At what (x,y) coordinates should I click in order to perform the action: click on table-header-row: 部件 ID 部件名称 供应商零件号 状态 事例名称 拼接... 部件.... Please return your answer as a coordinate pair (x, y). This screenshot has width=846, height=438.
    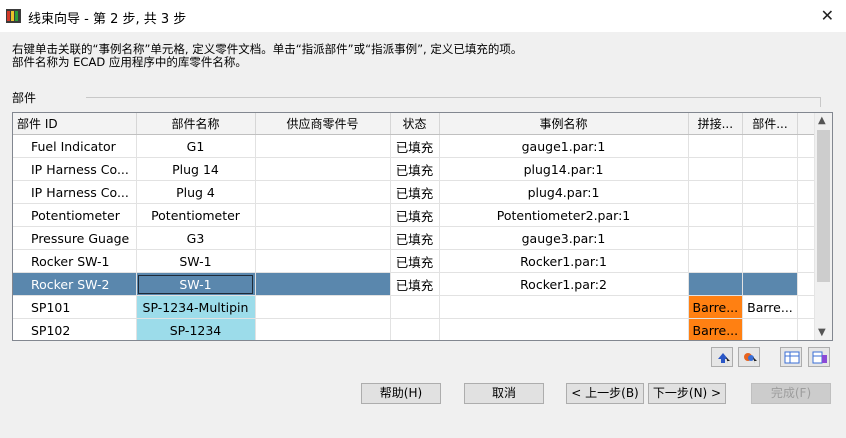
    Looking at the image, I should click on (416, 124).